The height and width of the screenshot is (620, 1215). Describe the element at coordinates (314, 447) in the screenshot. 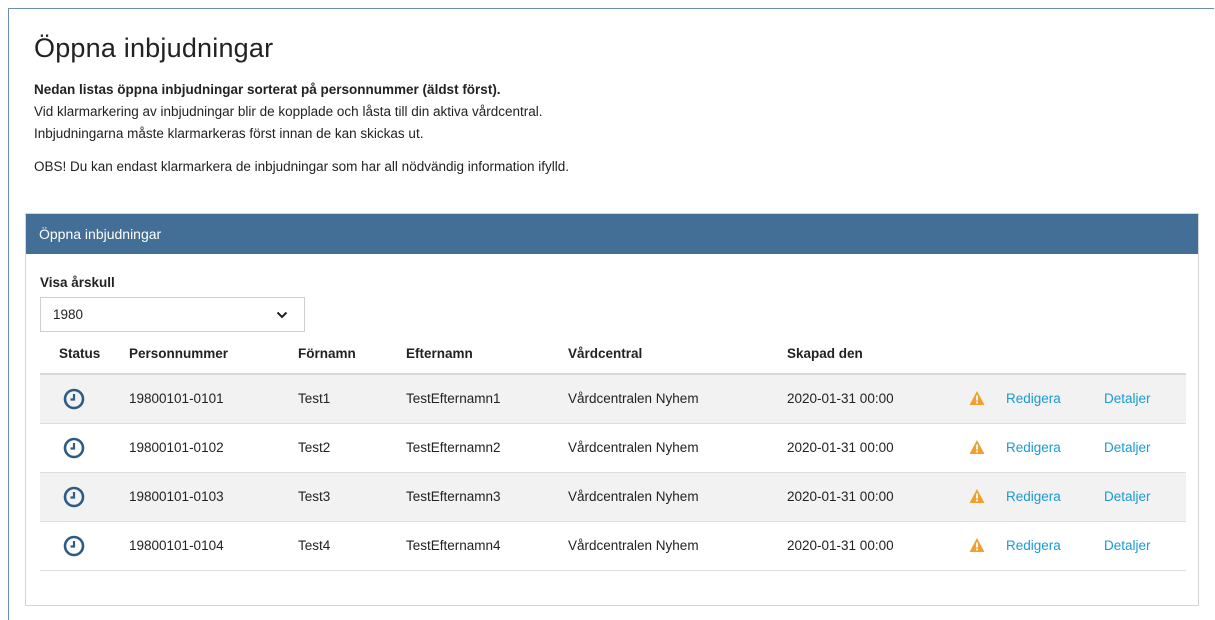

I see `cell-fornamn: Test2` at that location.